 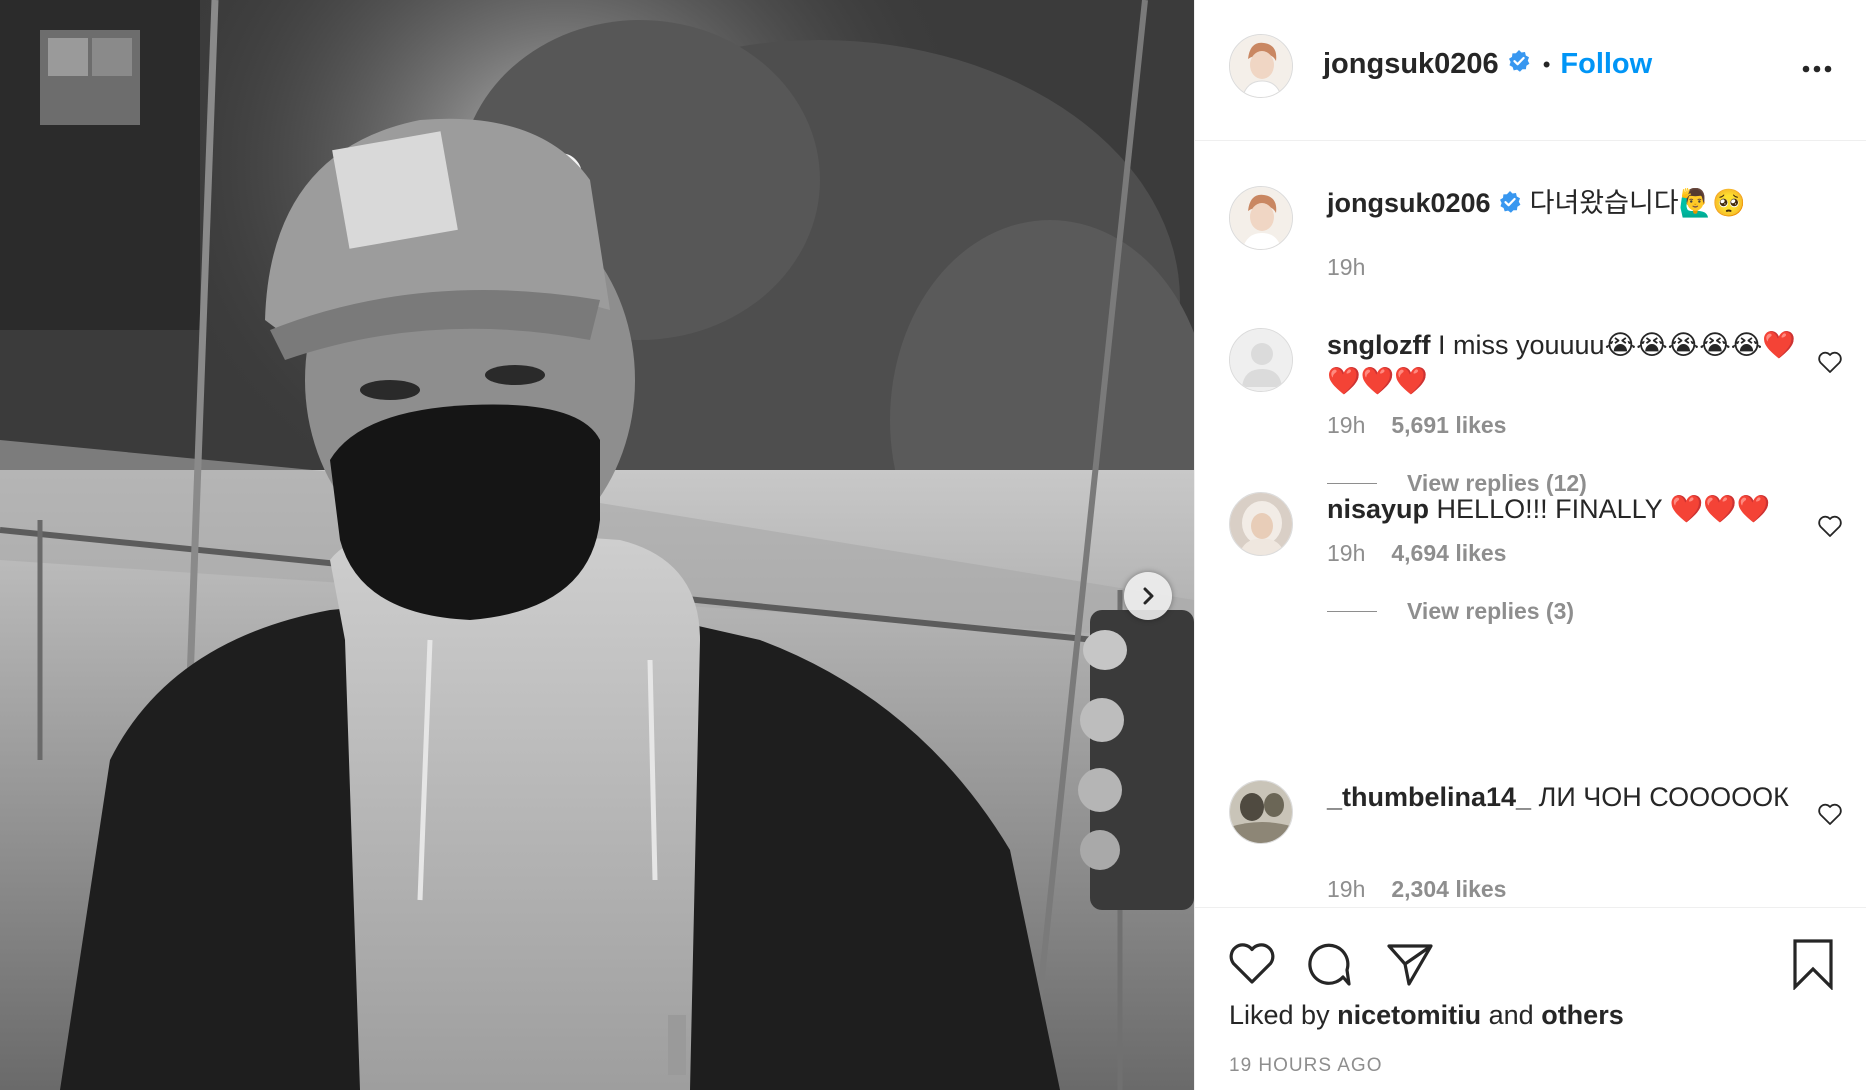 I want to click on comment-likes: 5,691 likes, so click(x=1448, y=425).